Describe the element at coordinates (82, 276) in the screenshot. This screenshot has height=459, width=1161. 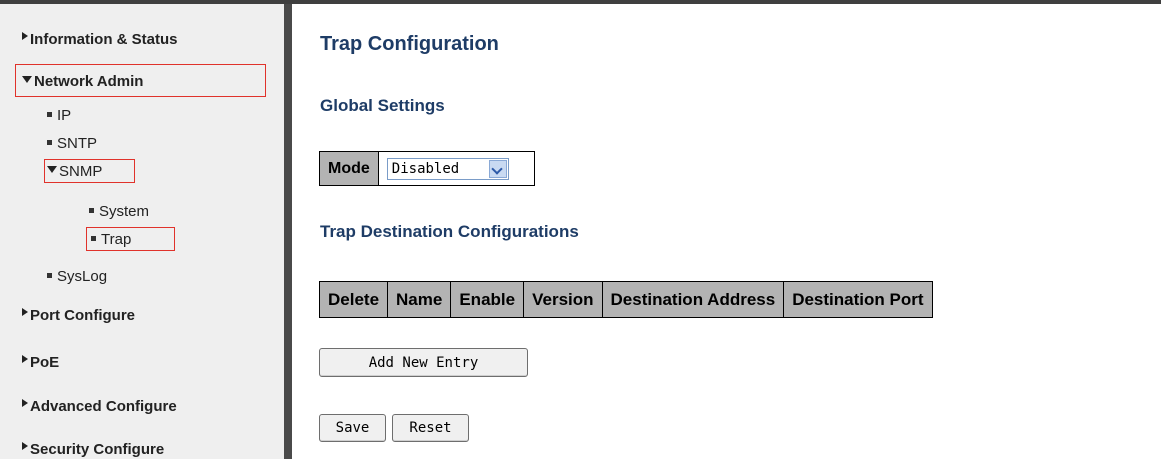
I see `sidebar-item-label: SysLog` at that location.